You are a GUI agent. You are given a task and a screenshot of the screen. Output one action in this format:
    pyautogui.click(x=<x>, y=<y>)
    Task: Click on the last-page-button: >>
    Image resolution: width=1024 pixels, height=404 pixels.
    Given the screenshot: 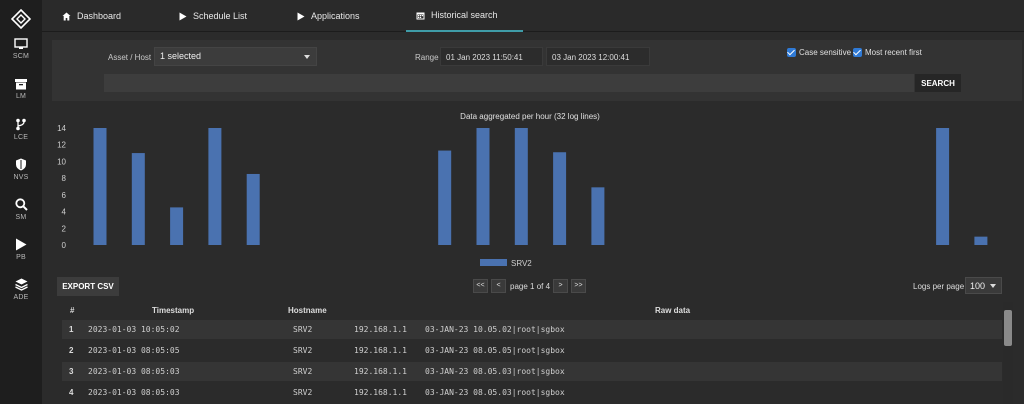 What is the action you would take?
    pyautogui.click(x=578, y=286)
    